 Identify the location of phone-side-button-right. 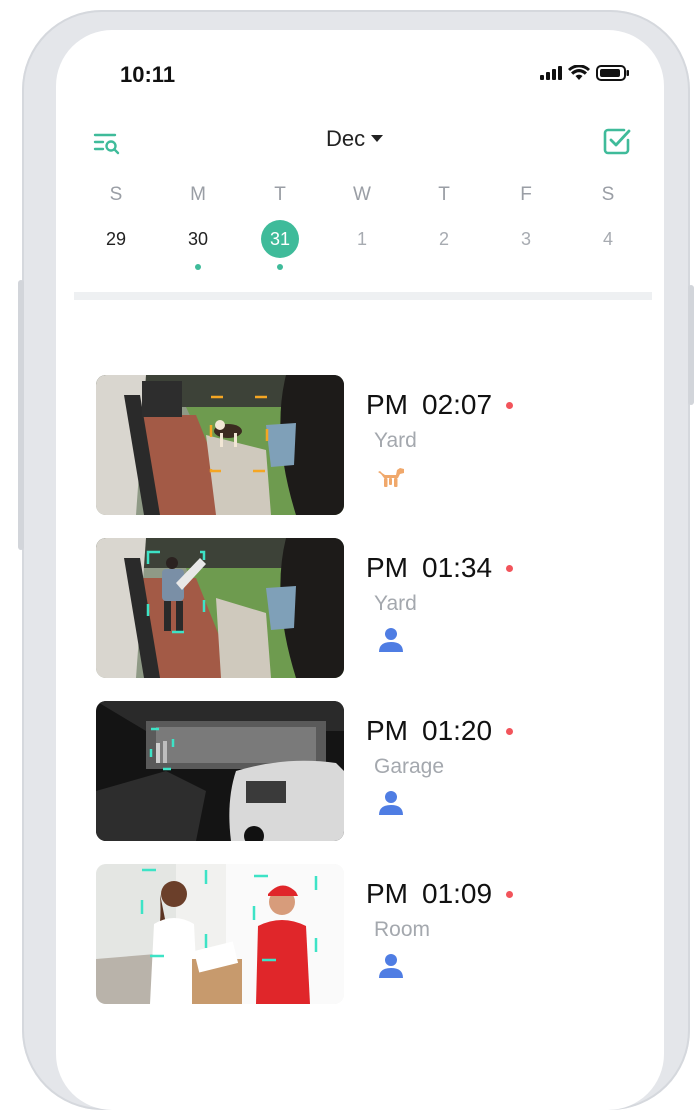
(691, 345).